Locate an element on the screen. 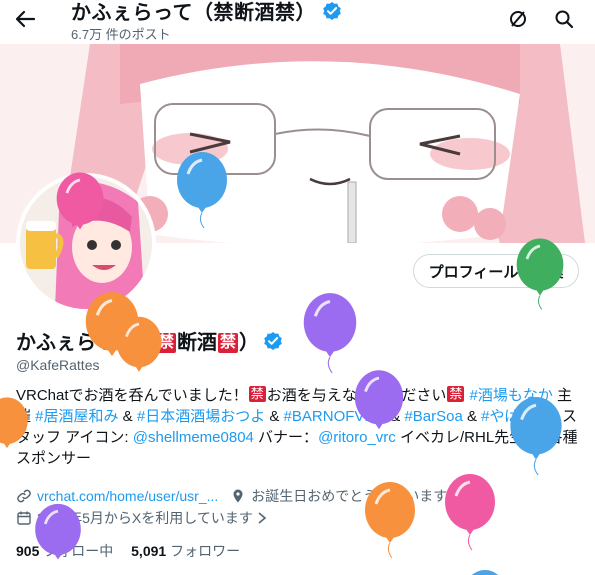 This screenshot has height=575, width=595. hashtag-link: #居酒屋和み is located at coordinates (76, 416).